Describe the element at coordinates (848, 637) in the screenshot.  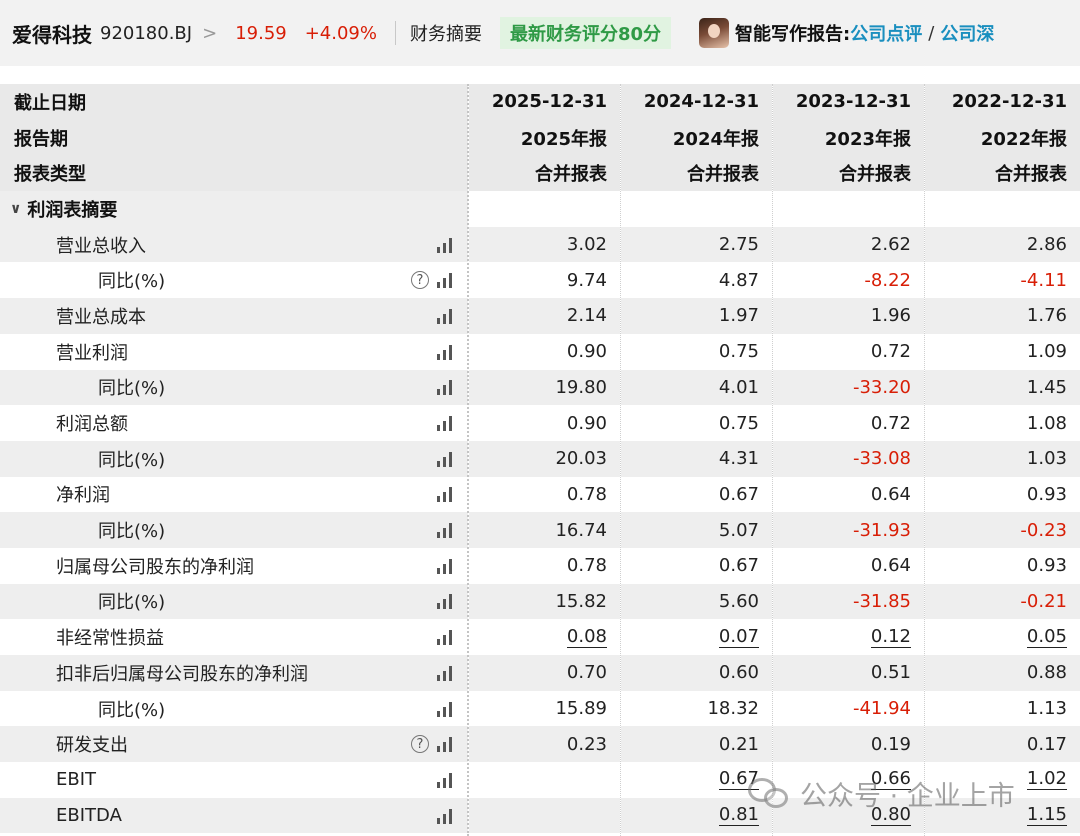
I see `value-cell: 0.12` at that location.